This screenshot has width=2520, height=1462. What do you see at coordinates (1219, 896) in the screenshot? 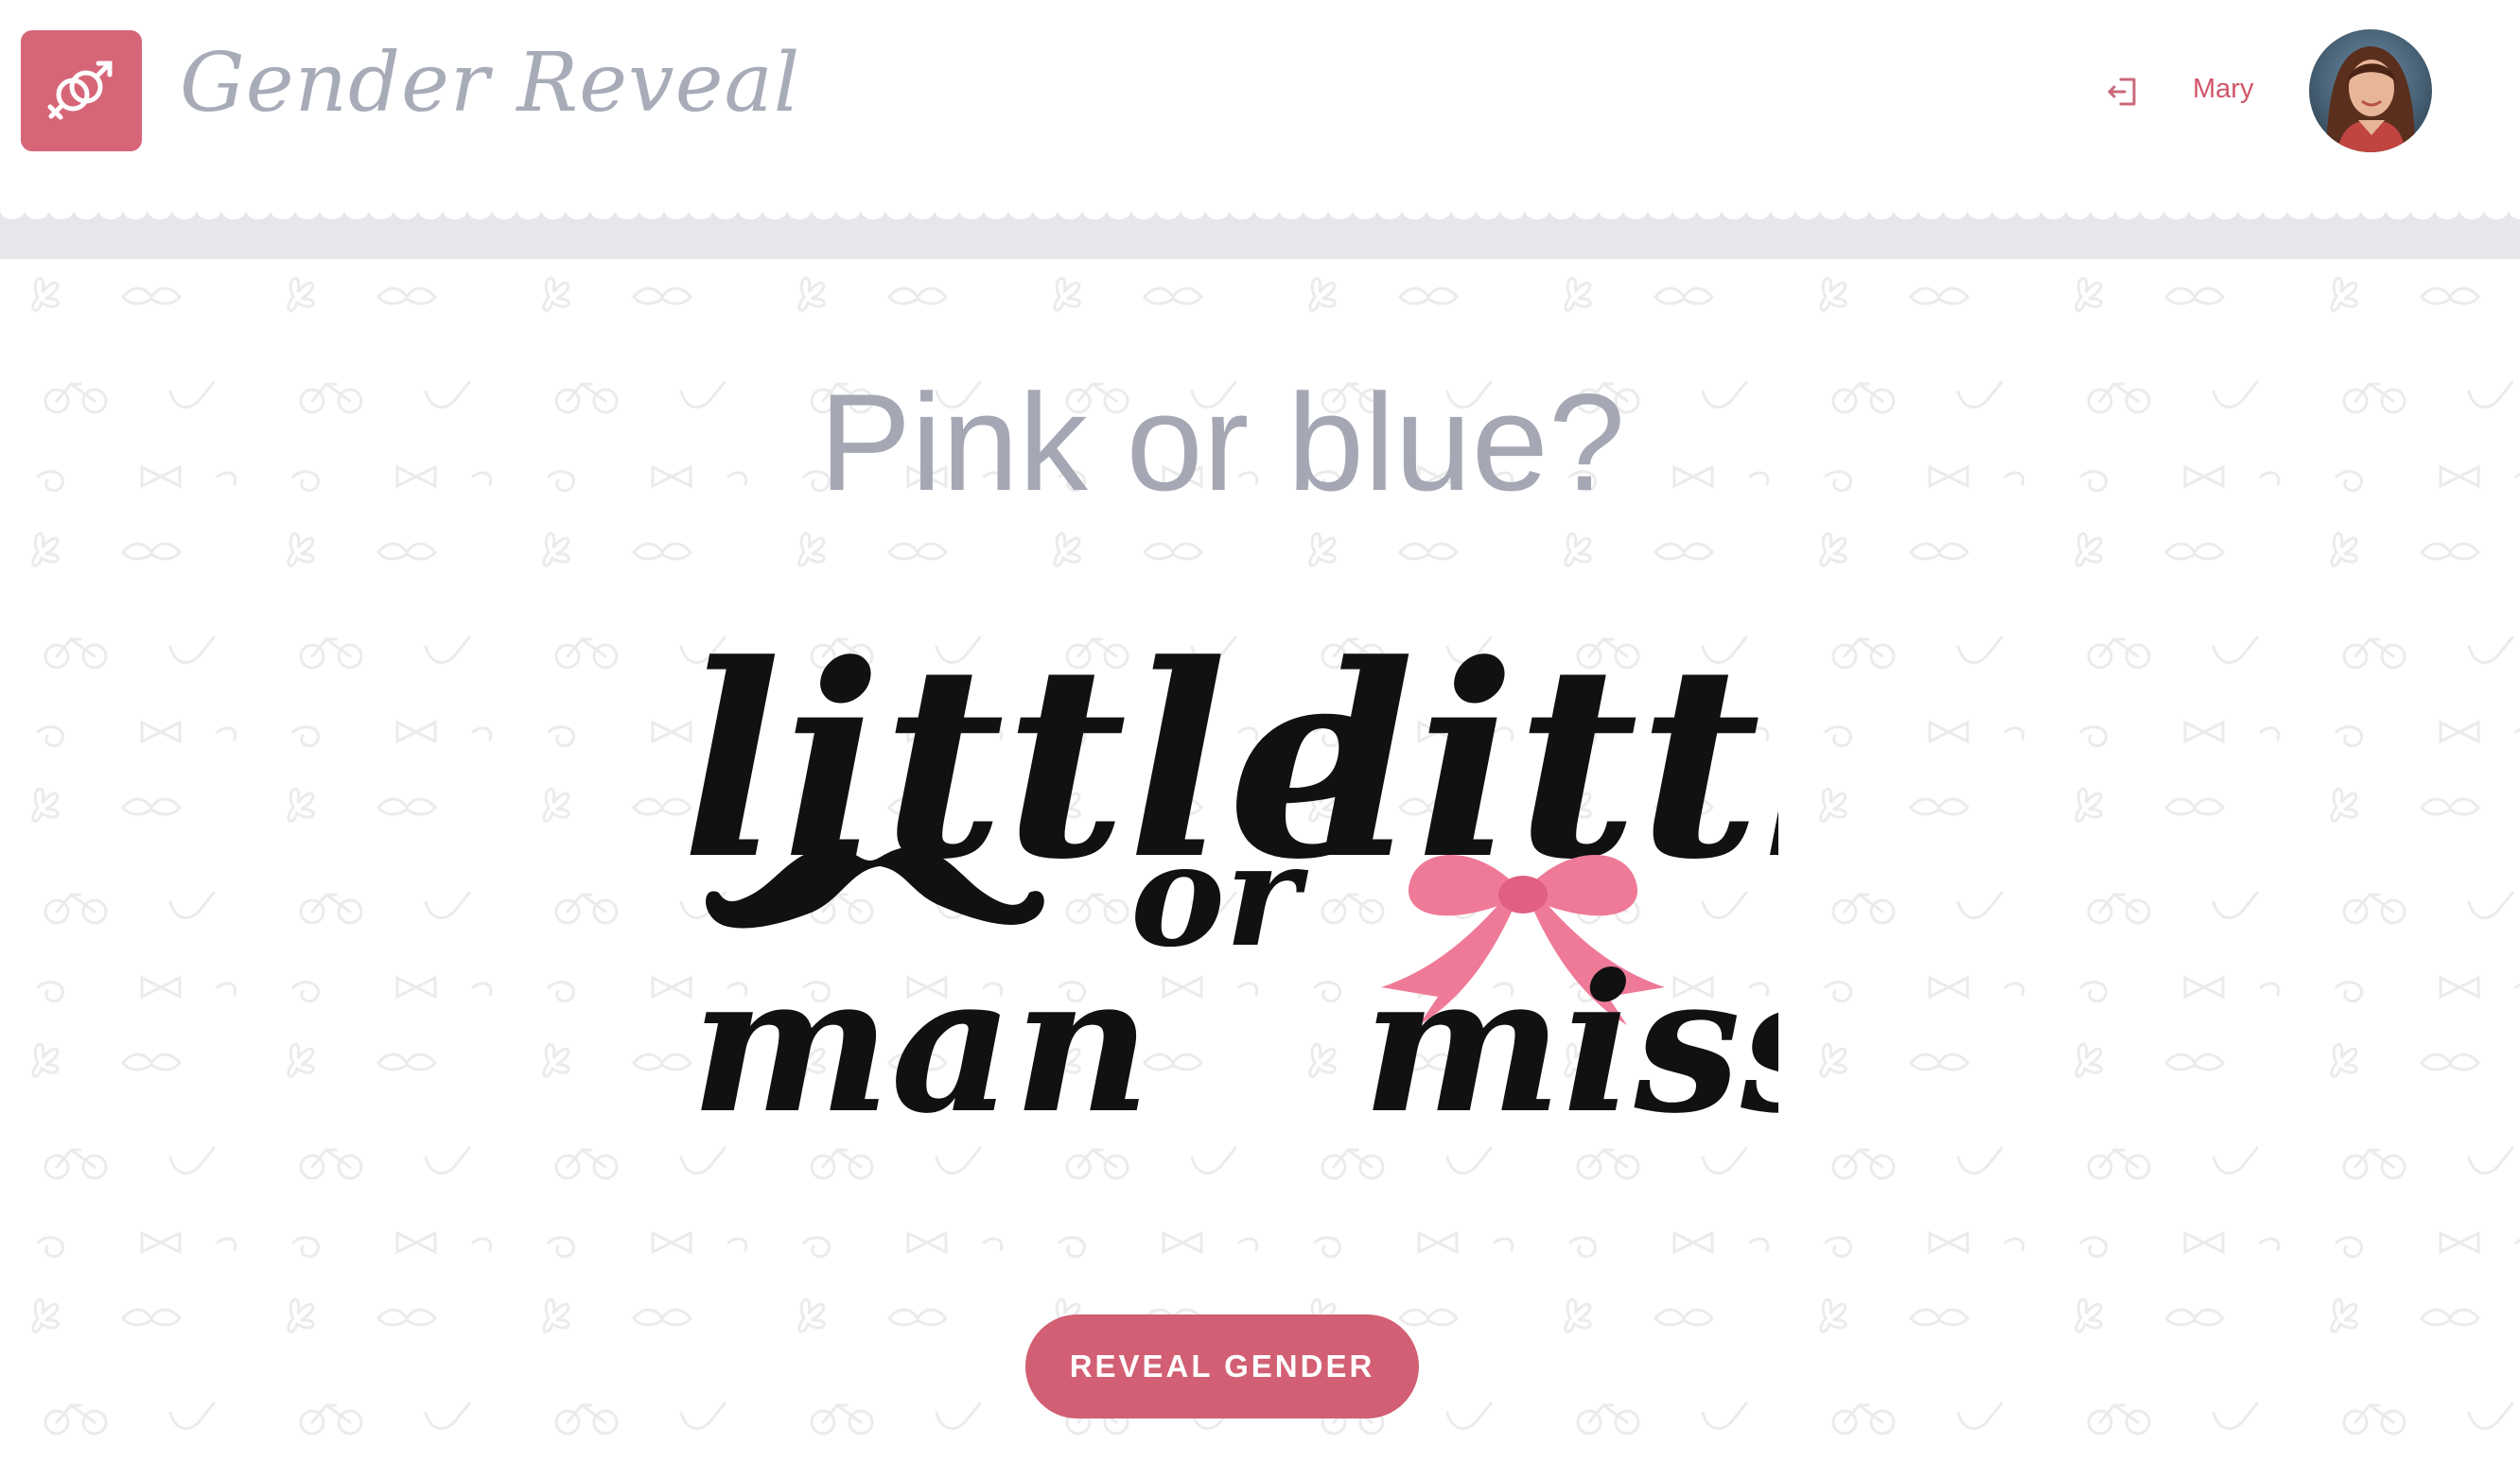
I see `art-middle-text: or` at bounding box center [1219, 896].